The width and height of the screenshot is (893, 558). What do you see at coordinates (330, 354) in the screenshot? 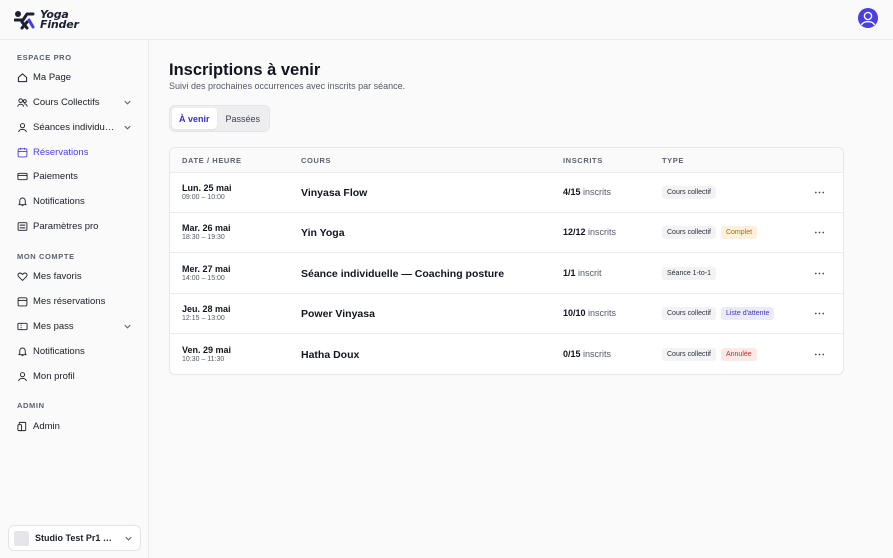
I see `row-course: Hatha Doux` at bounding box center [330, 354].